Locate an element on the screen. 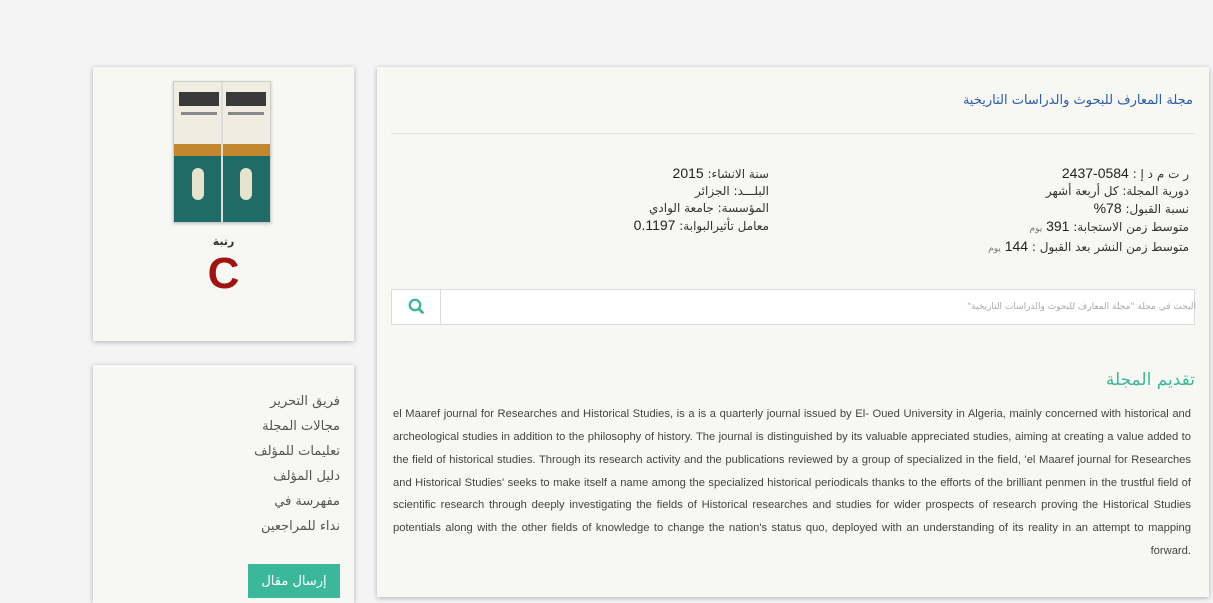  rank-label: رتبة is located at coordinates (223, 241).